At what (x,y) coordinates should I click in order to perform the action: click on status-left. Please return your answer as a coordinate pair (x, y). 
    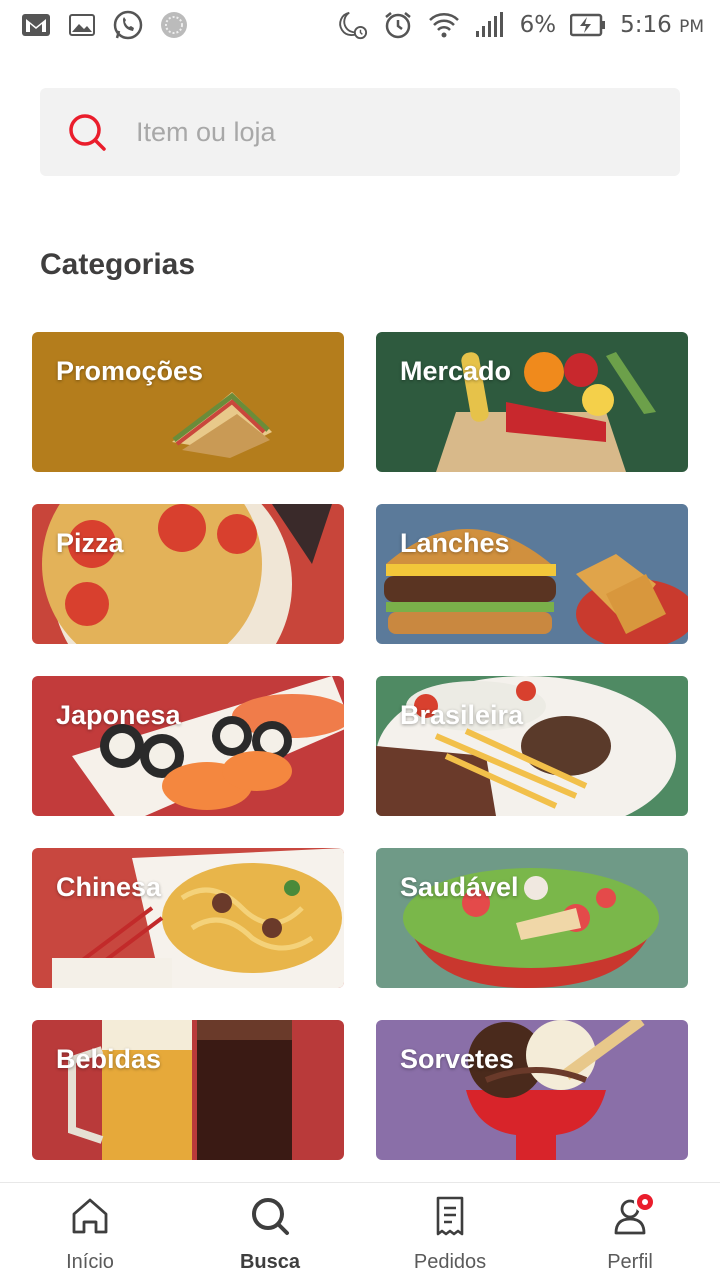
    Looking at the image, I should click on (105, 25).